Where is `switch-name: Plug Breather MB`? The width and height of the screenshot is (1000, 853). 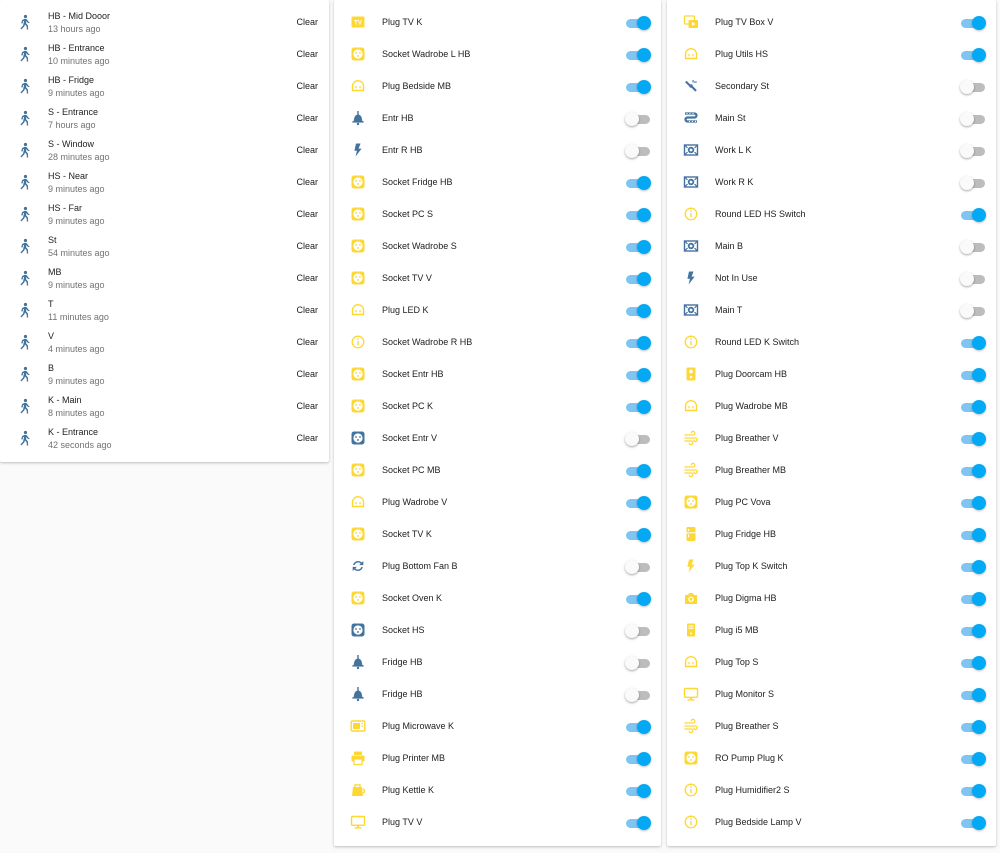 switch-name: Plug Breather MB is located at coordinates (750, 470).